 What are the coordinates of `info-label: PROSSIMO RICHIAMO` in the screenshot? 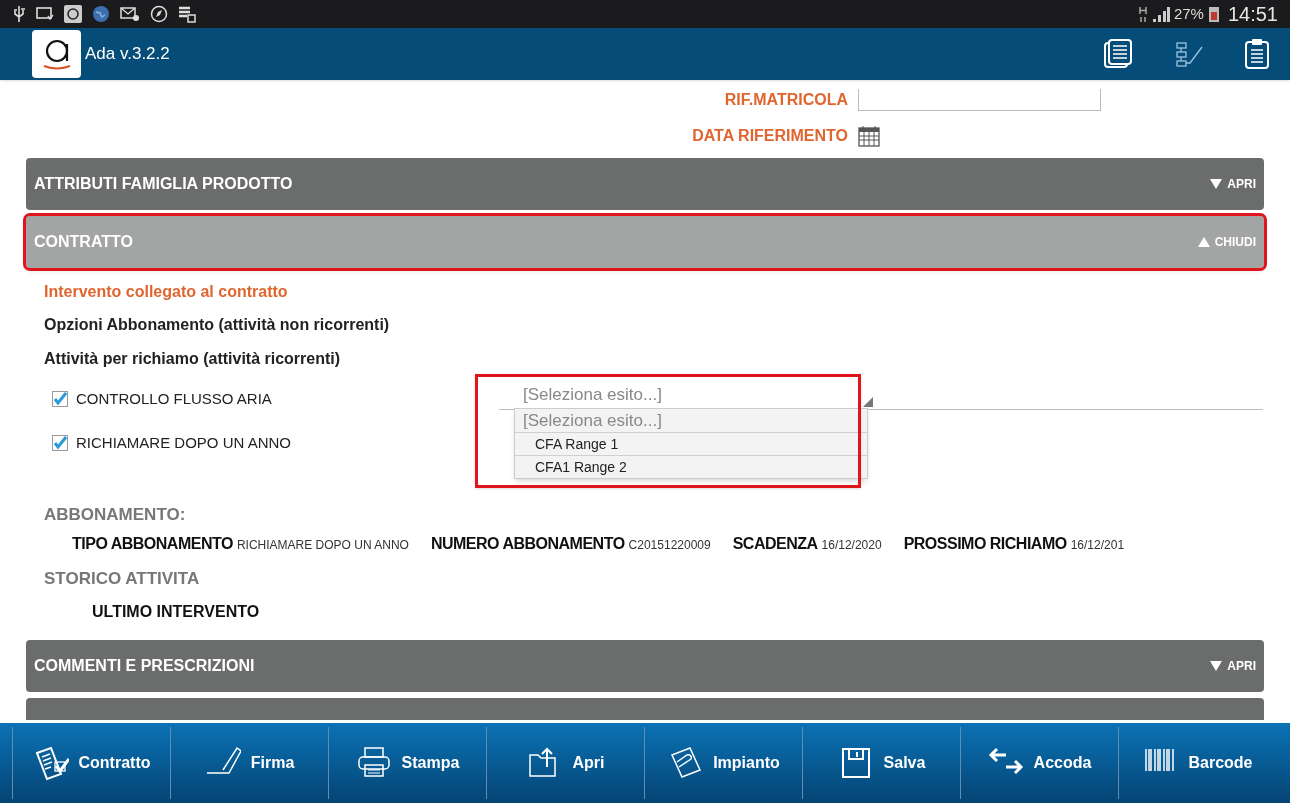 It's located at (985, 544).